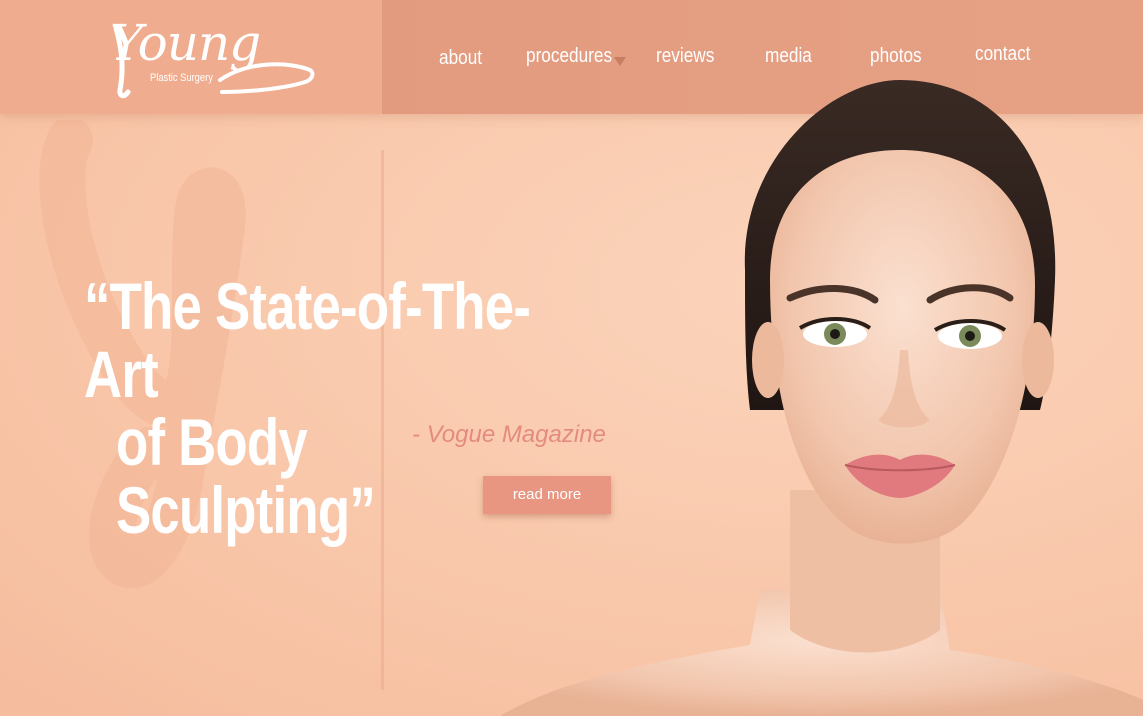 The height and width of the screenshot is (716, 1143). I want to click on nav-item-about: about, so click(460, 58).